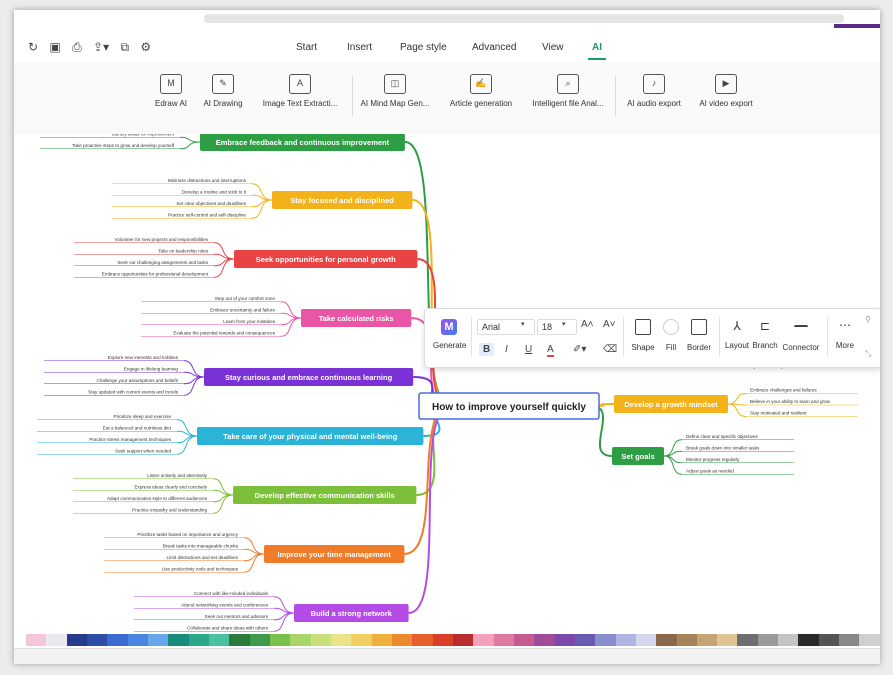 The image size is (893, 675). Describe the element at coordinates (423, 47) in the screenshot. I see `tab-page-style: Page style` at that location.